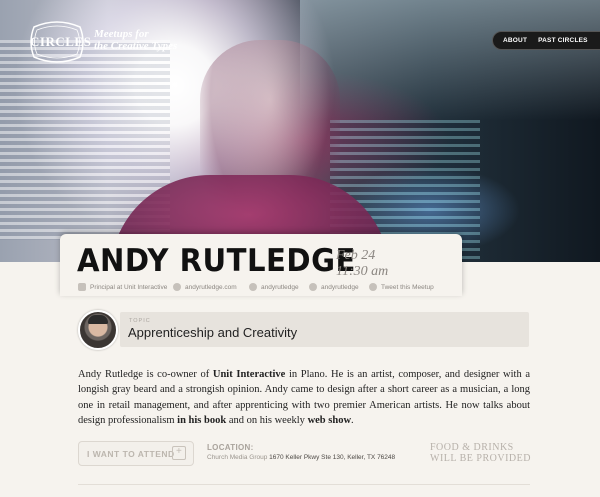  What do you see at coordinates (472, 447) in the screenshot?
I see `food-line-1: FOOD & DRINKS` at bounding box center [472, 447].